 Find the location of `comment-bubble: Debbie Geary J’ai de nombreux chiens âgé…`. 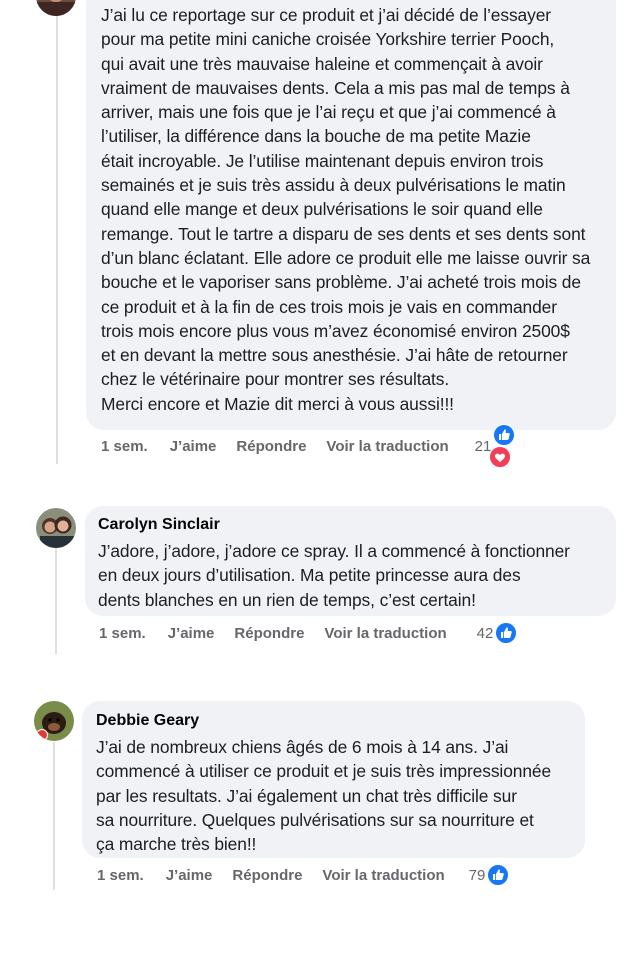

comment-bubble: Debbie Geary J’ai de nombreux chiens âgé… is located at coordinates (333, 779).